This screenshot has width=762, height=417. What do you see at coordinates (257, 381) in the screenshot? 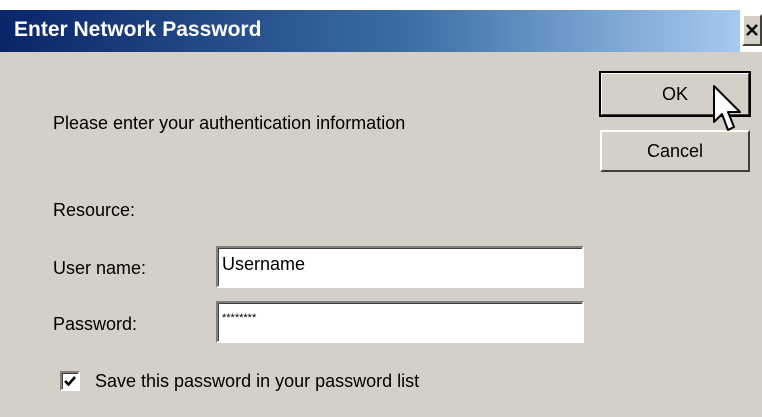
I see `save-password-label: Save this password in your password list` at bounding box center [257, 381].